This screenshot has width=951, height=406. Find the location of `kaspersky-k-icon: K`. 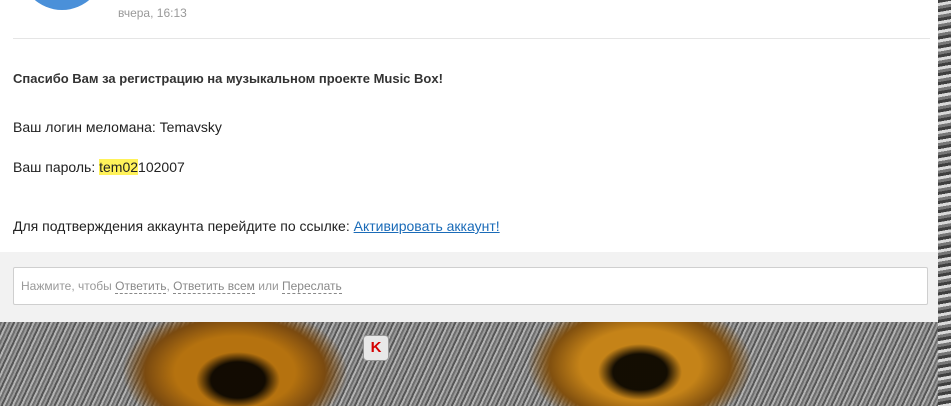

kaspersky-k-icon: K is located at coordinates (376, 348).